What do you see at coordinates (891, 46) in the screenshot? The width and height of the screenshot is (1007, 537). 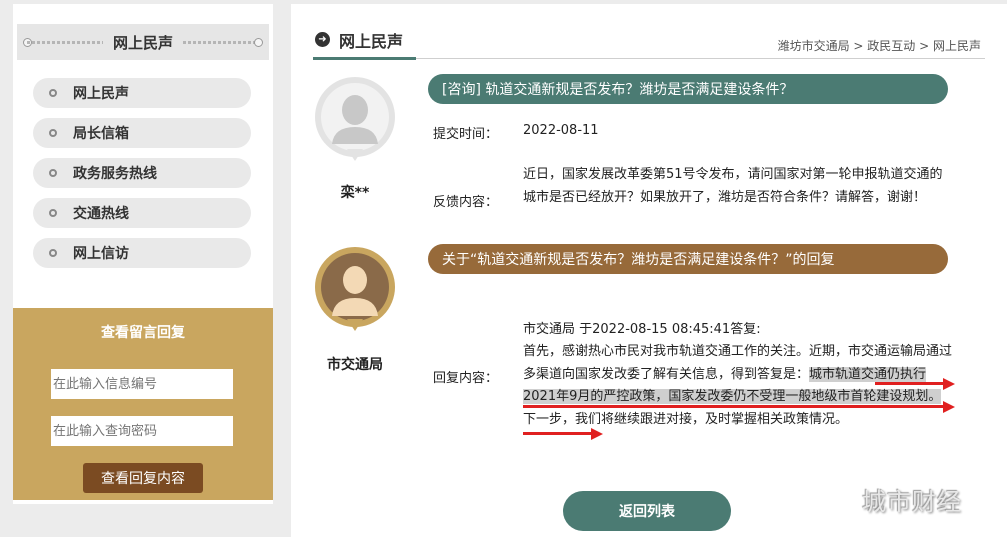 I see `breadcrumb-link-interaction: 政民互动` at bounding box center [891, 46].